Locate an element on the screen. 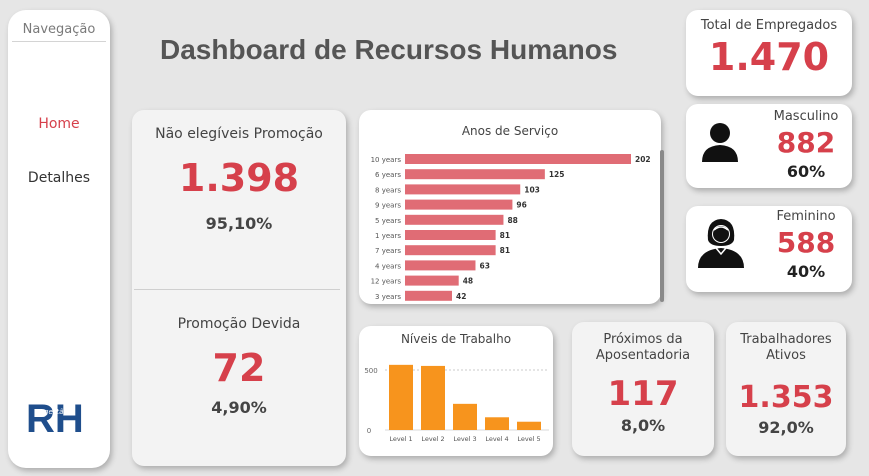 The height and width of the screenshot is (476, 869). male-value: 882 is located at coordinates (806, 142).